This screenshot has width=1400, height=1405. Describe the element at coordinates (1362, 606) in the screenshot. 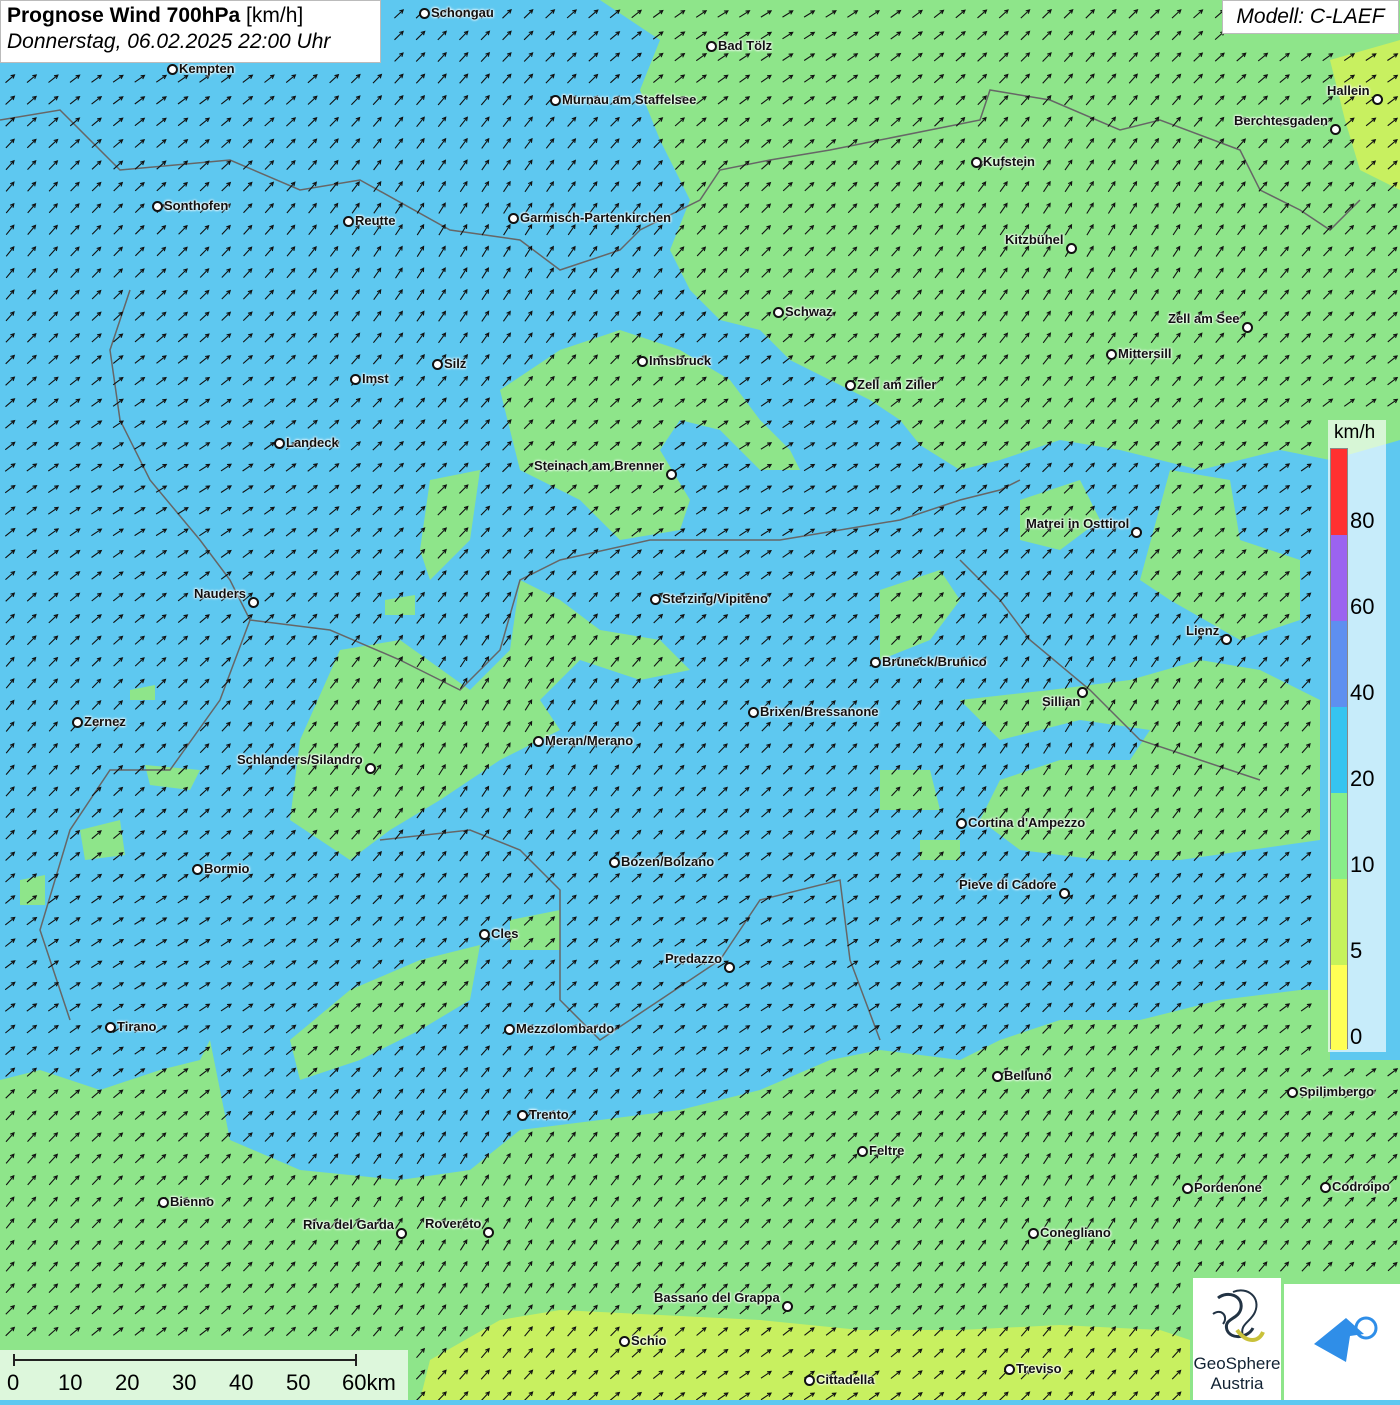

I see `legend-label-60: 60` at that location.